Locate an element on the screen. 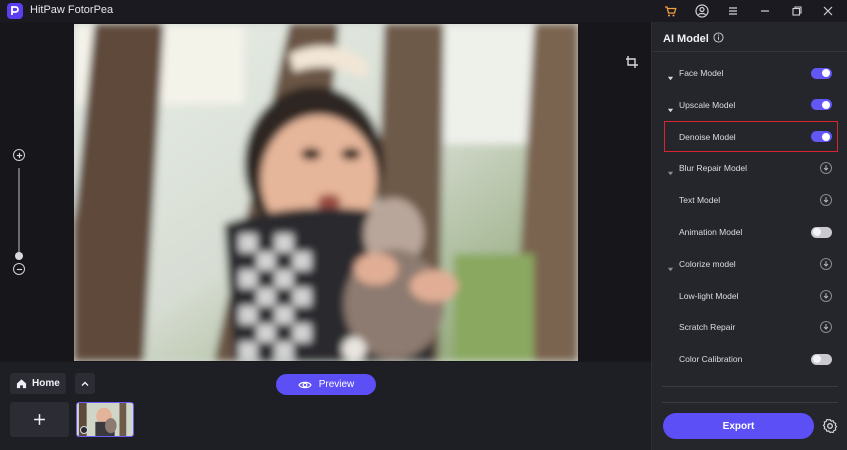 This screenshot has height=450, width=847. model-row: Text Model is located at coordinates (749, 200).